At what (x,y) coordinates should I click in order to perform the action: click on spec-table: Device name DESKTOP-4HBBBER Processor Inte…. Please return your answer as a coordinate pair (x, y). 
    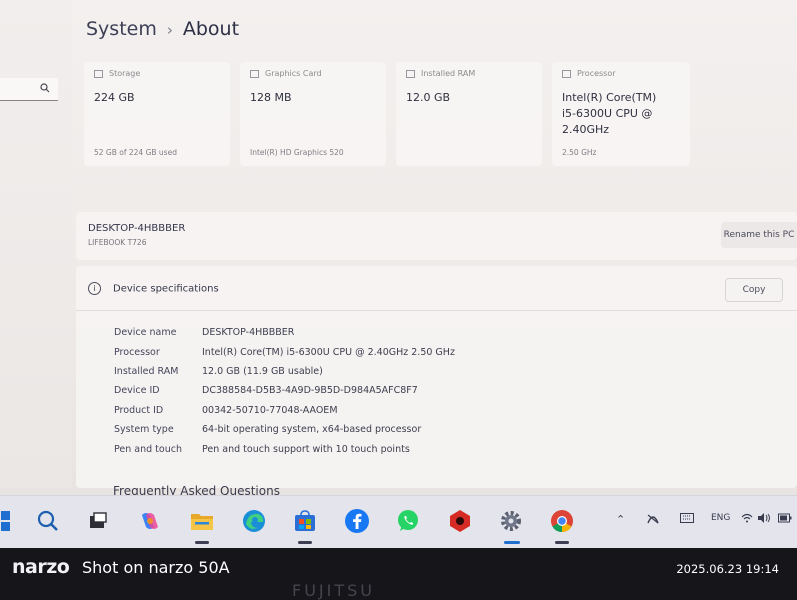
    Looking at the image, I should click on (284, 391).